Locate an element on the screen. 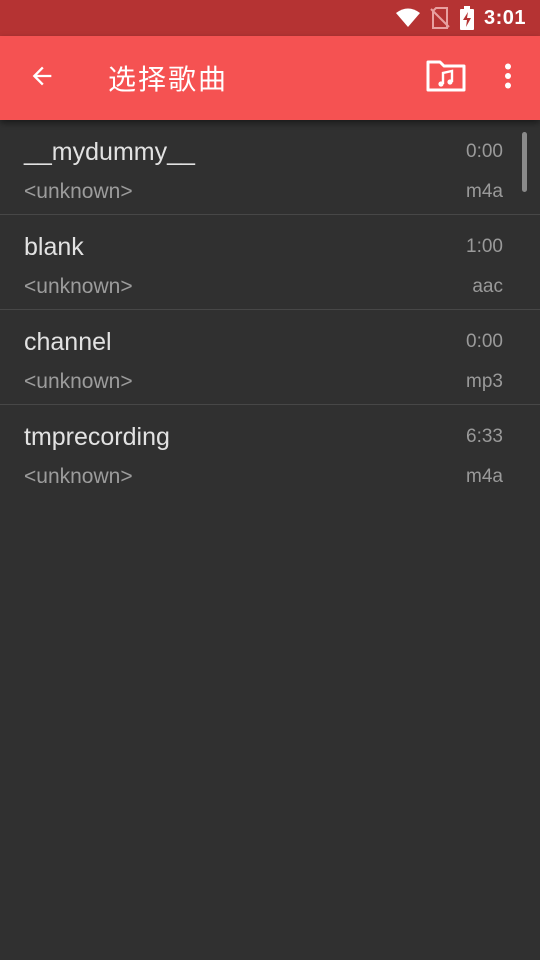 Image resolution: width=540 pixels, height=960 pixels. more-vert-icon is located at coordinates (508, 78).